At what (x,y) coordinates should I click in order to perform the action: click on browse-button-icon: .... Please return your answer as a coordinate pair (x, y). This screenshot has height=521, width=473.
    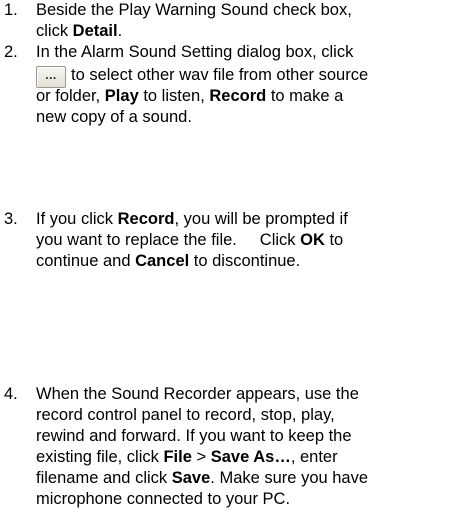
    Looking at the image, I should click on (51, 76).